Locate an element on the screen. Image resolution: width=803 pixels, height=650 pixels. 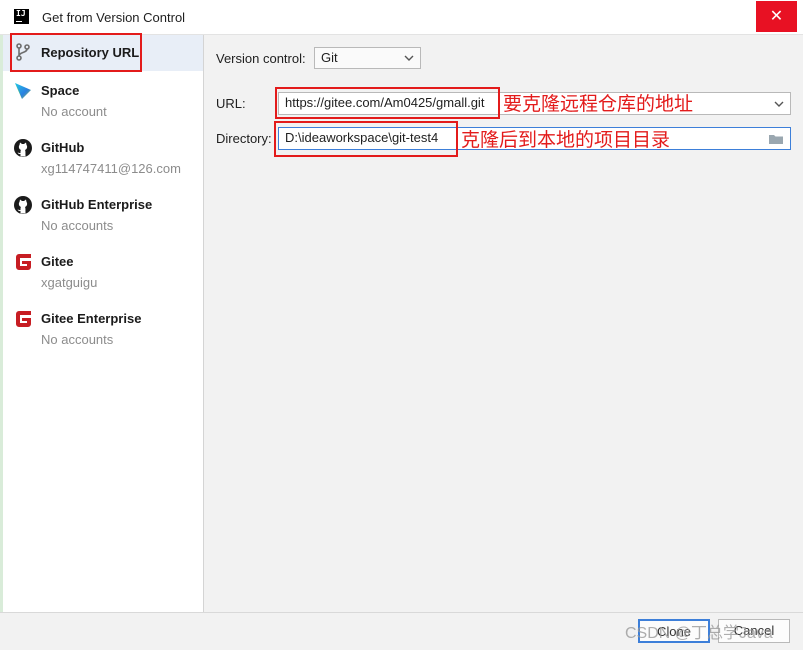
sidebar-item-label: Gitee is located at coordinates (57, 261).